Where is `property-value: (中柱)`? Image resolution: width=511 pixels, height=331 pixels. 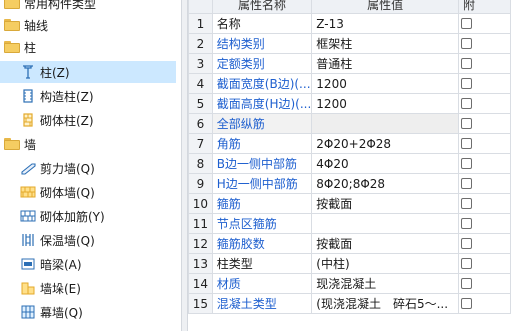
property-value: (中柱) is located at coordinates (385, 263).